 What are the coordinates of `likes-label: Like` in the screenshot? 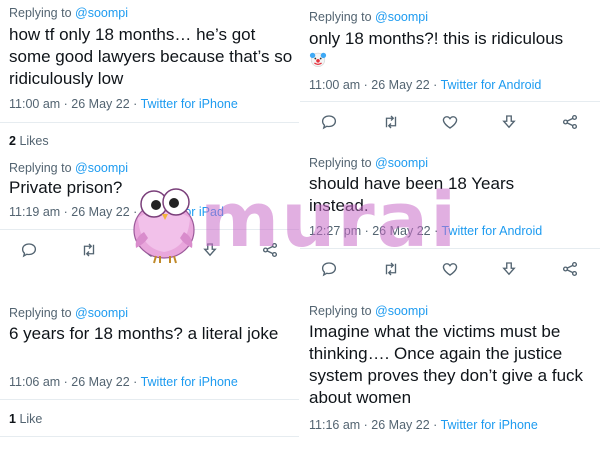 It's located at (31, 419).